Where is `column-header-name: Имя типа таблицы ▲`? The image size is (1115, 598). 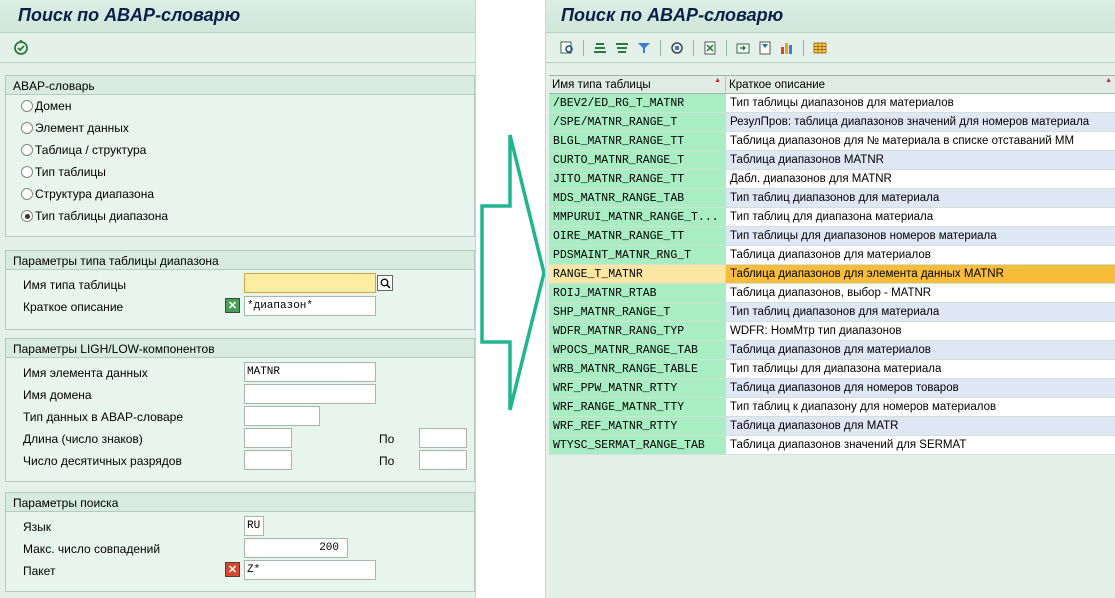 column-header-name: Имя типа таблицы ▲ is located at coordinates (637, 84).